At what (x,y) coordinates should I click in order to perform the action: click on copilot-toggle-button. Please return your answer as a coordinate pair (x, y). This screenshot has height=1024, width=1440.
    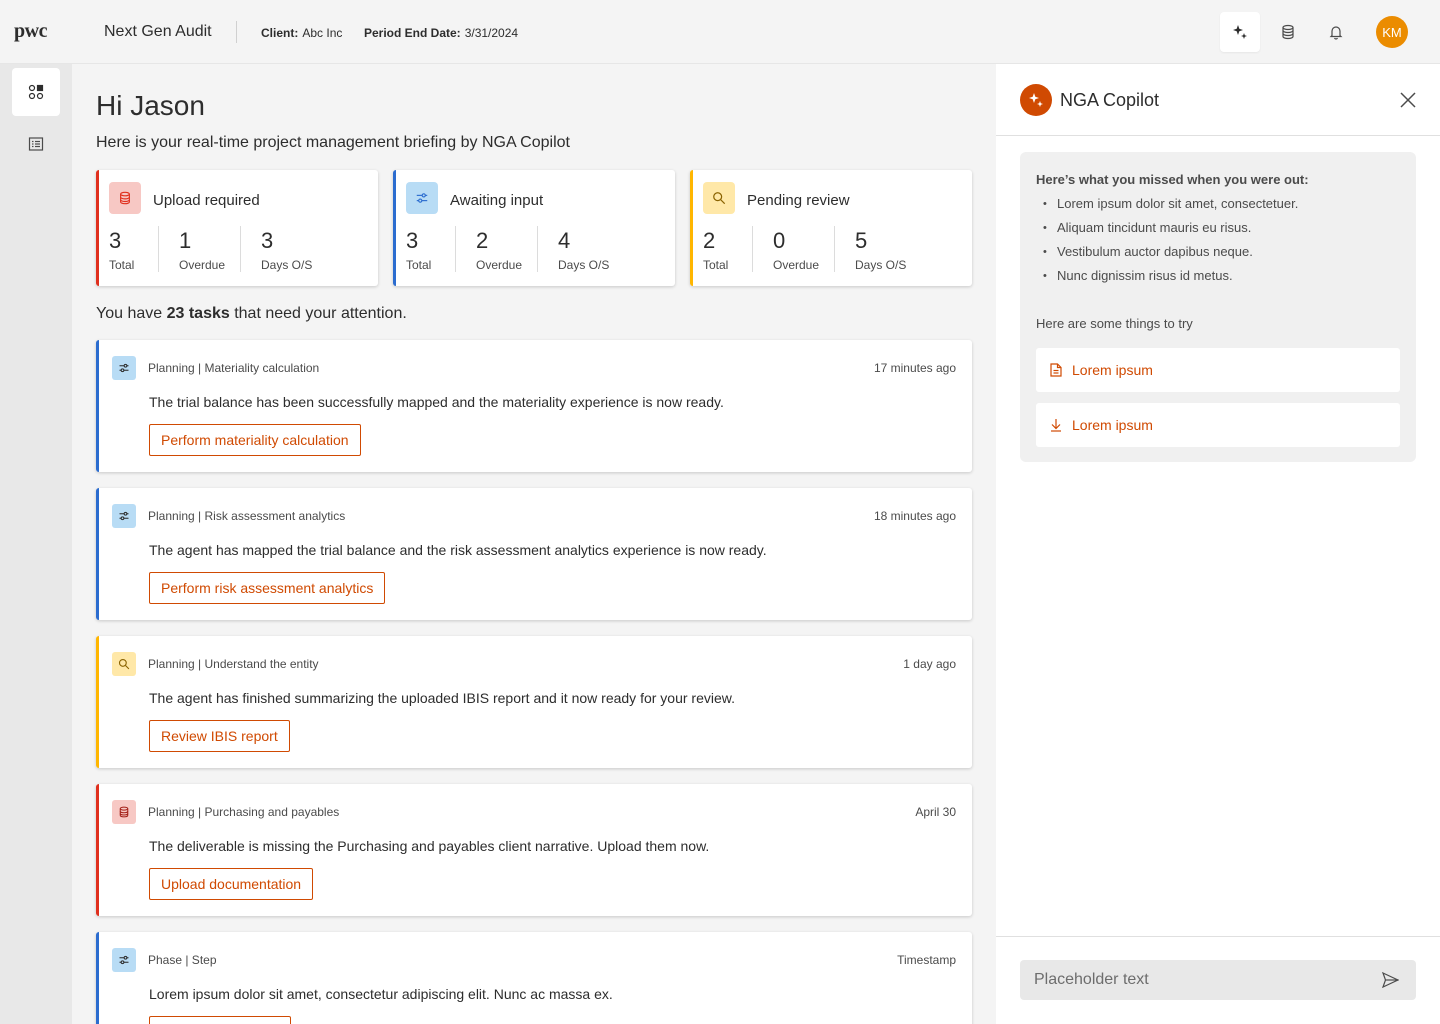
    Looking at the image, I should click on (1240, 32).